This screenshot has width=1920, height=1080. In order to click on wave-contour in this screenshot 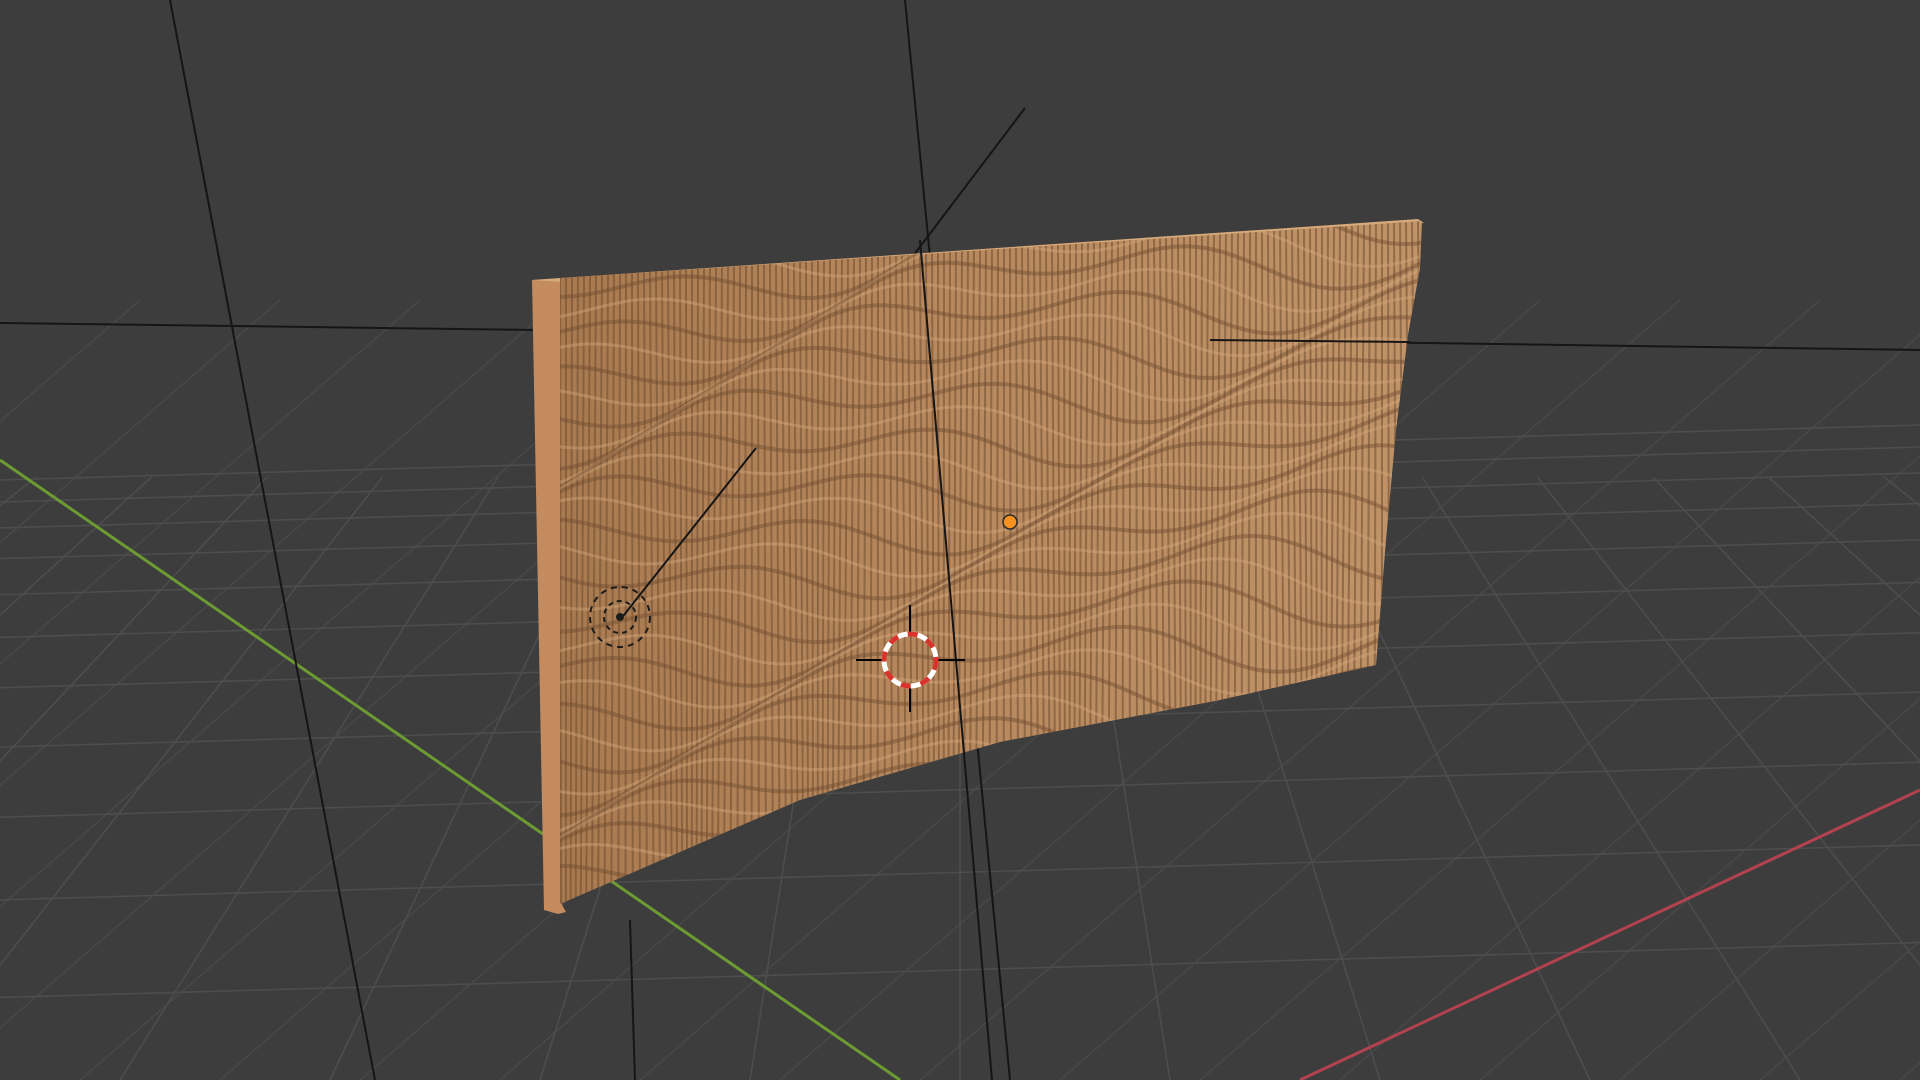, I will do `click(991, 228)`.